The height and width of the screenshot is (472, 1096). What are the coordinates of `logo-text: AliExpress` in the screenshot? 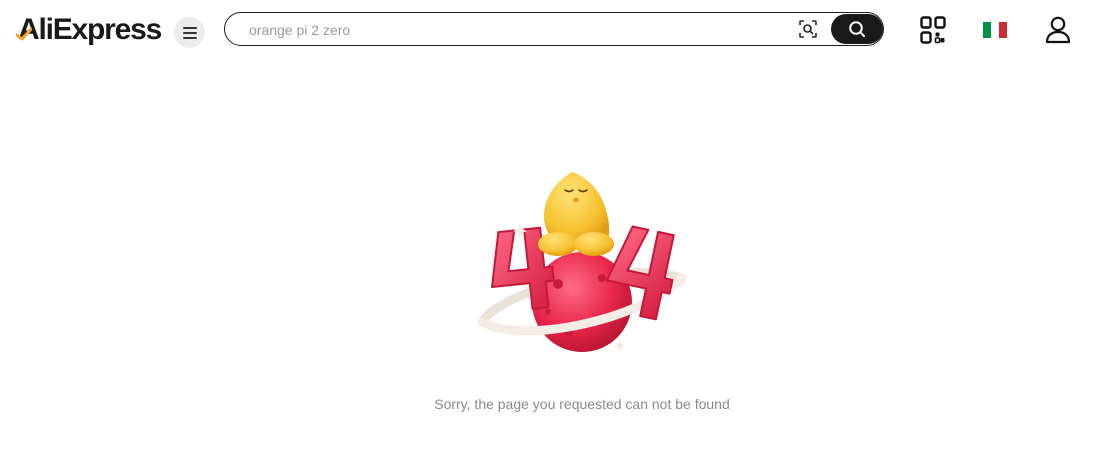 It's located at (90, 29).